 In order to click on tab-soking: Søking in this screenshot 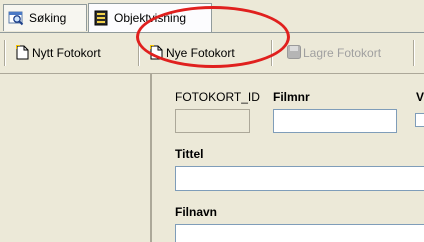, I will do `click(45, 17)`.